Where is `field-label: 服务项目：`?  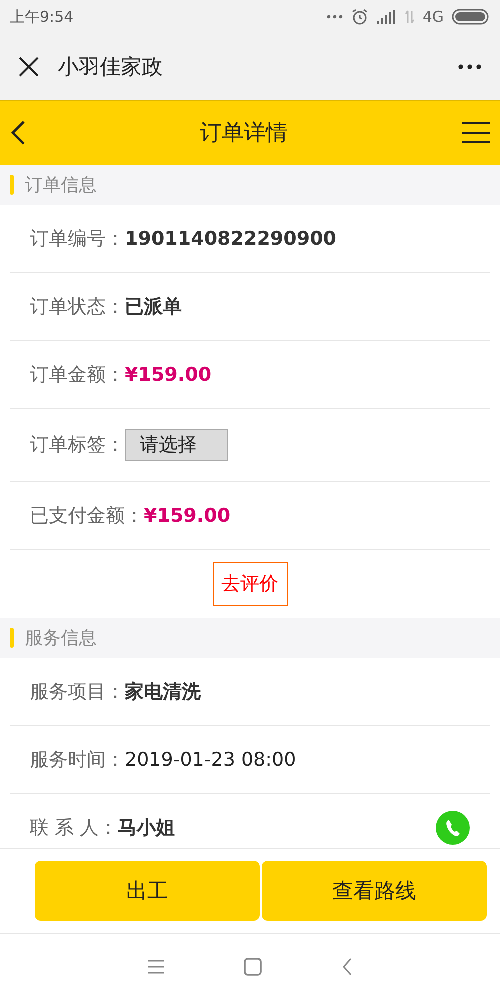
field-label: 服务项目： is located at coordinates (77, 692).